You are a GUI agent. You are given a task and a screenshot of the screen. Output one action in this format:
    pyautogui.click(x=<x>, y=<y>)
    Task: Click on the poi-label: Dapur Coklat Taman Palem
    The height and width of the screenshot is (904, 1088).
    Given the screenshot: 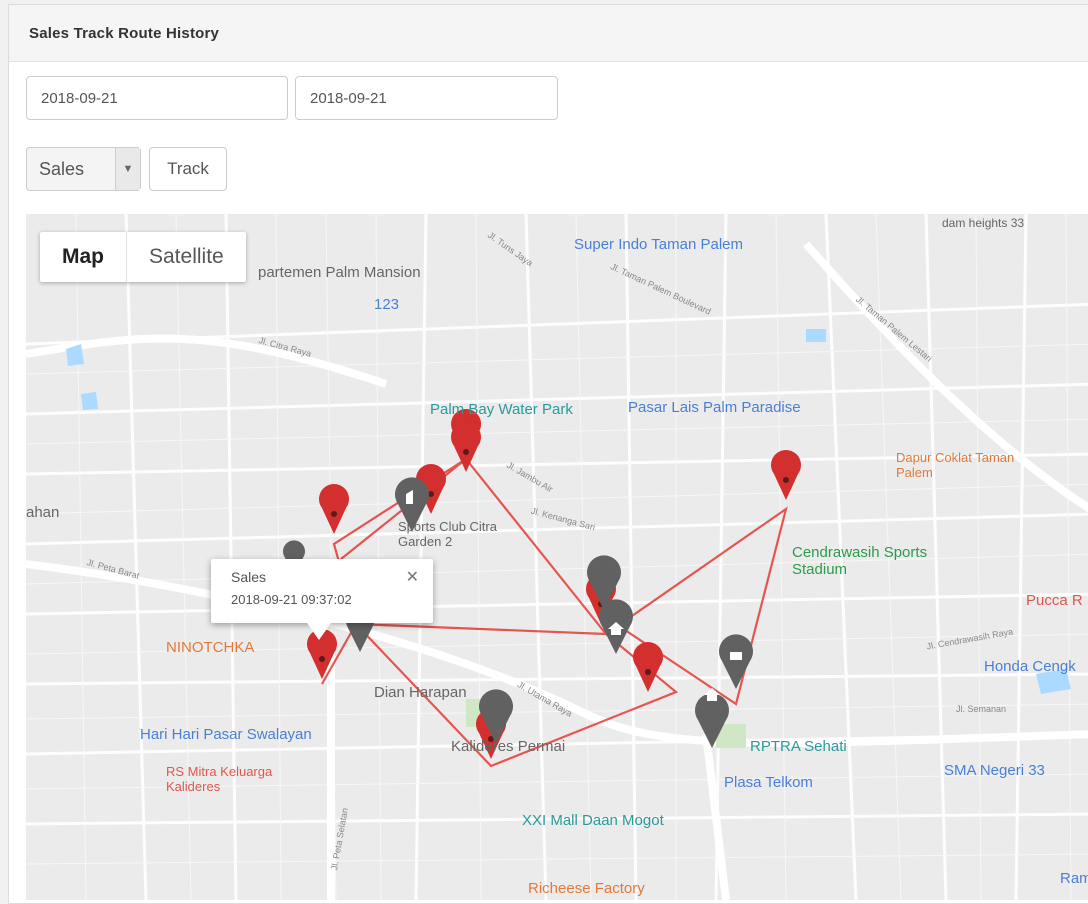 What is the action you would take?
    pyautogui.click(x=955, y=465)
    